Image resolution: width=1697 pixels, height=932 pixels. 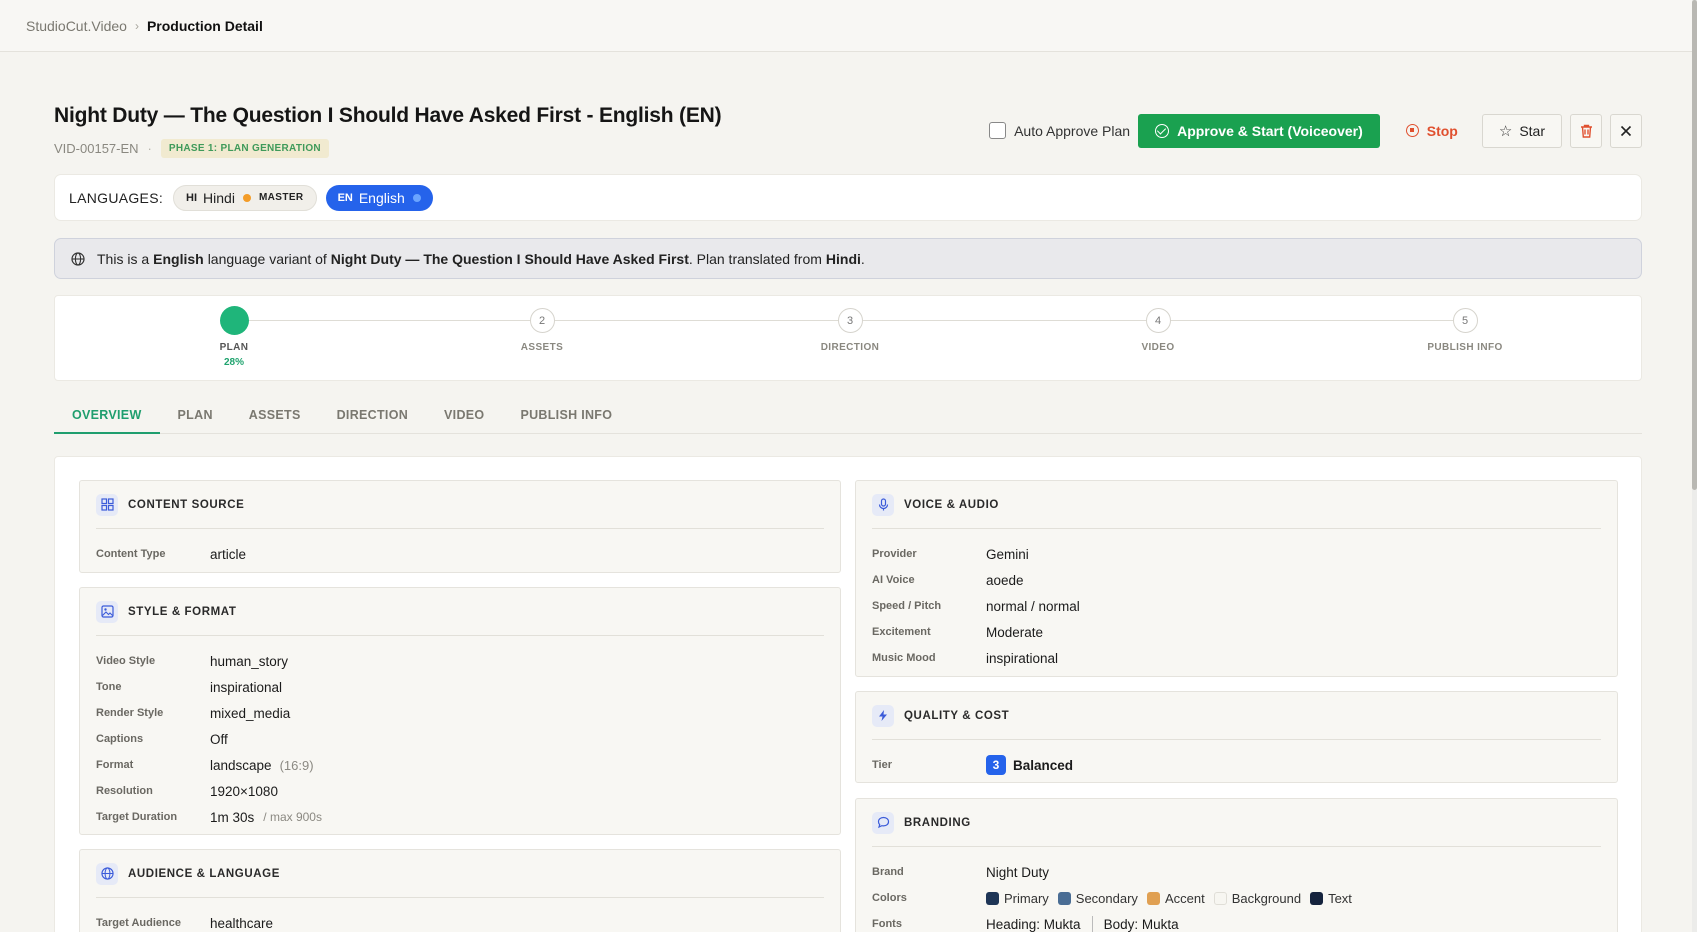 What do you see at coordinates (460, 687) in the screenshot?
I see `detail-row: Tone inspirational` at bounding box center [460, 687].